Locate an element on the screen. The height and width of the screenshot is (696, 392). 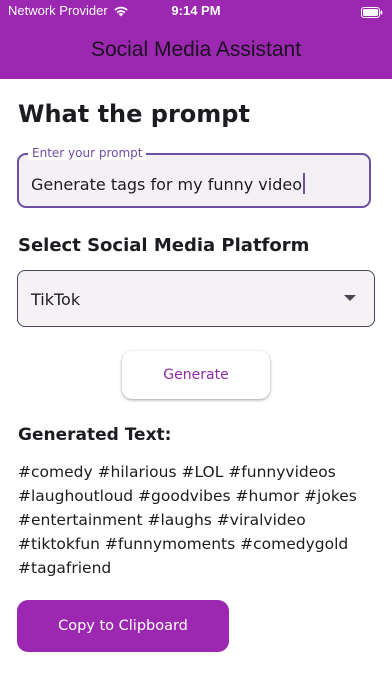
app-title: Social Media Assistant is located at coordinates (196, 49).